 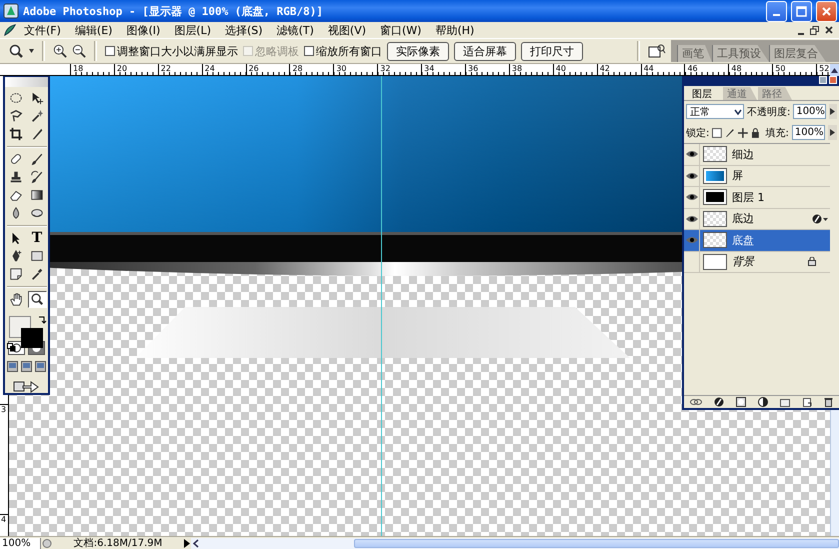 I want to click on layer-row: 细边, so click(x=757, y=155).